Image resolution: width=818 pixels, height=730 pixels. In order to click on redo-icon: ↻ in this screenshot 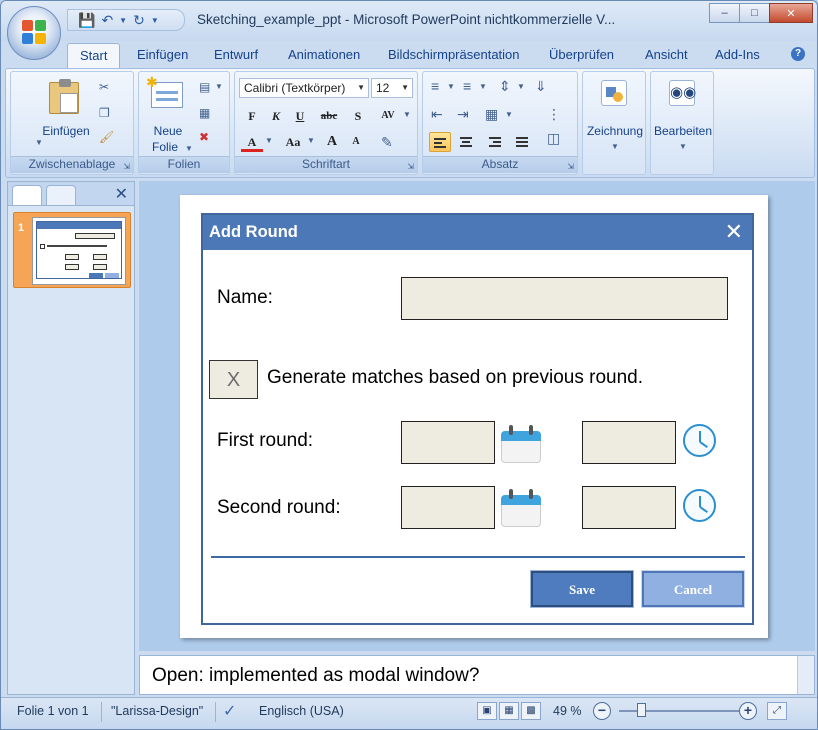, I will do `click(139, 20)`.